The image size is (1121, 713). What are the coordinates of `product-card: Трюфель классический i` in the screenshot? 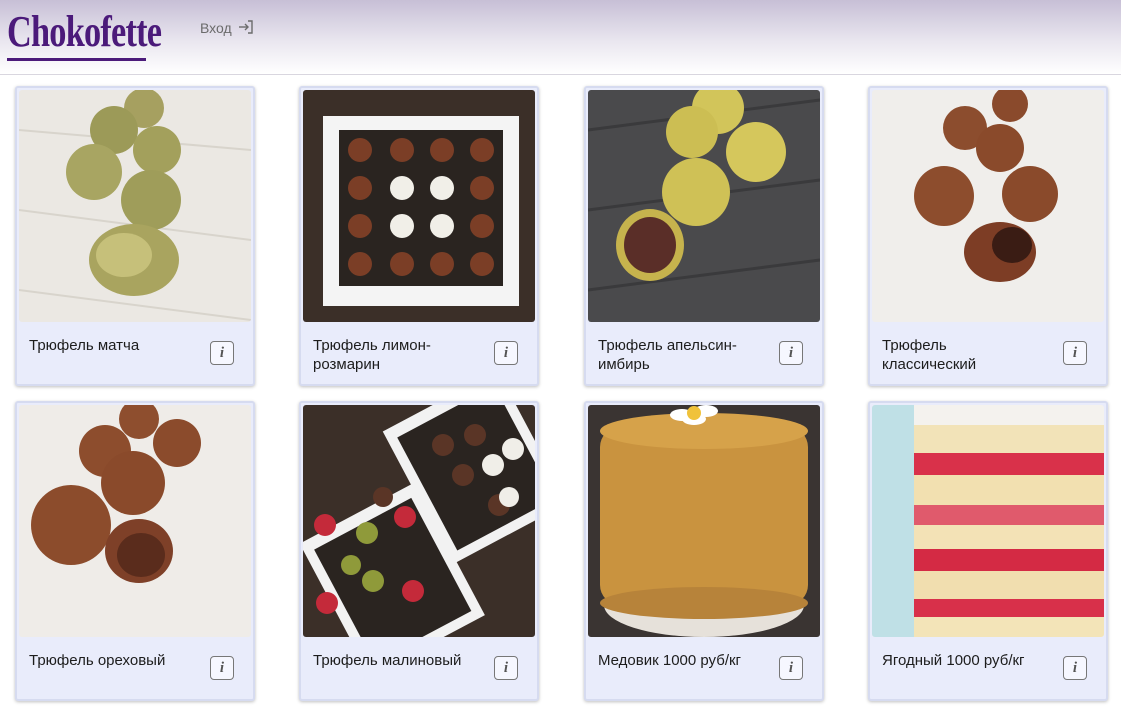 It's located at (988, 236).